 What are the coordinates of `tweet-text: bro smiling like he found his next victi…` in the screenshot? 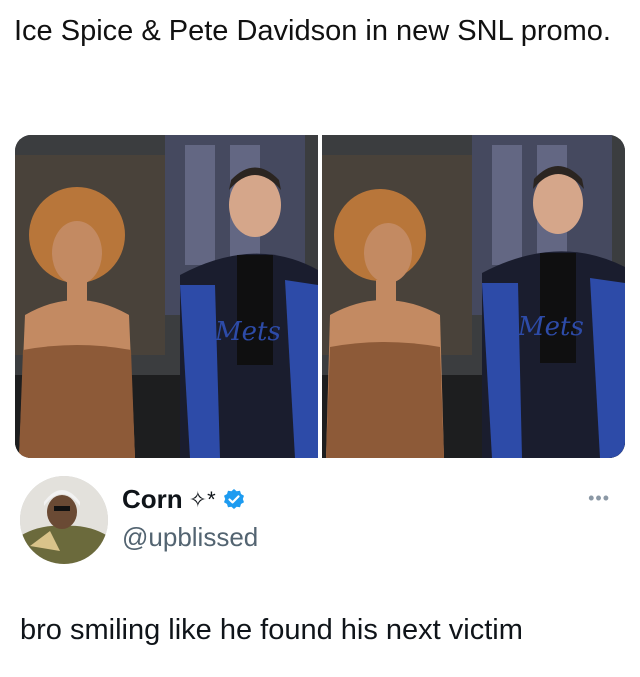 It's located at (271, 630).